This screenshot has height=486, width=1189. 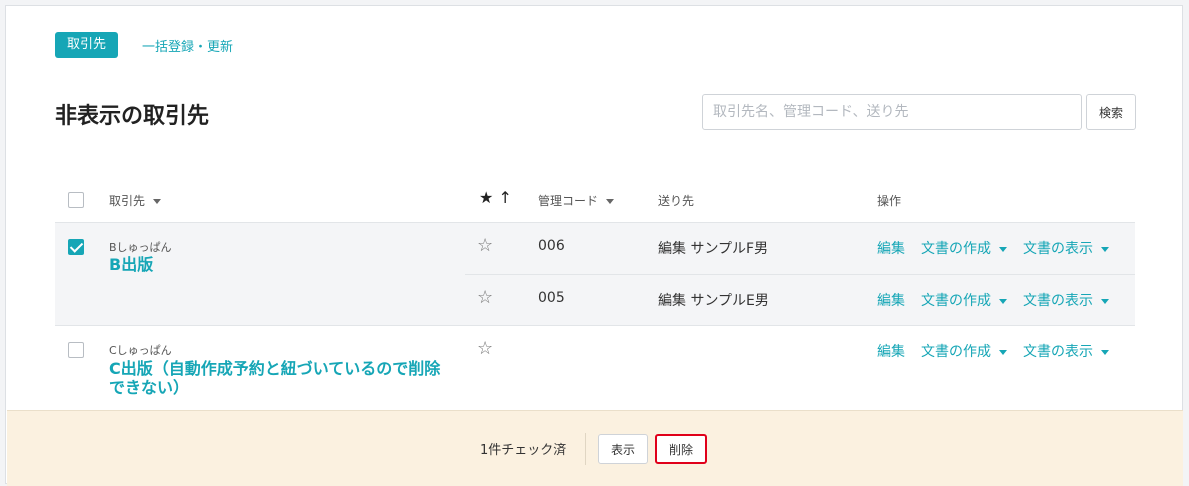 I want to click on page-title: 非表示の取引先, so click(x=132, y=116).